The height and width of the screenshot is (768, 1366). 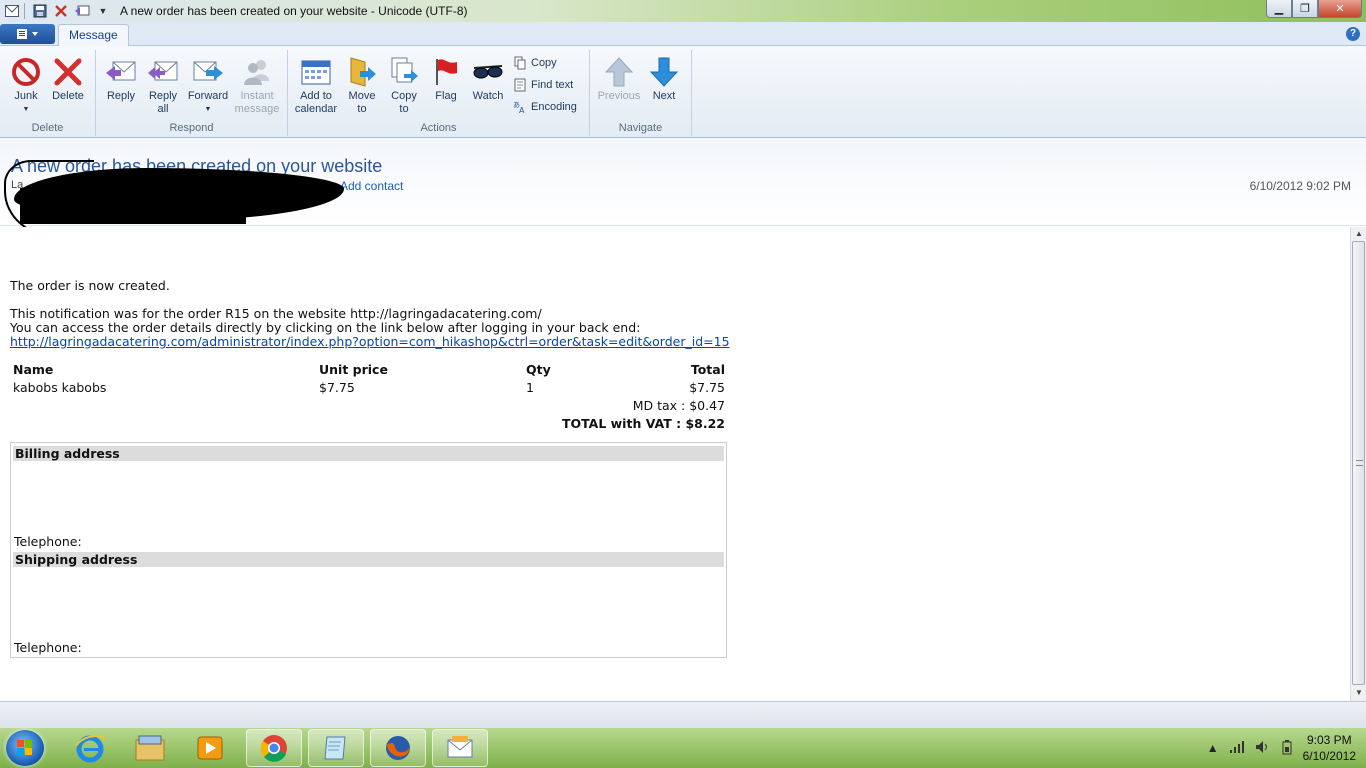 What do you see at coordinates (150, 748) in the screenshot?
I see `file-explorer-icon` at bounding box center [150, 748].